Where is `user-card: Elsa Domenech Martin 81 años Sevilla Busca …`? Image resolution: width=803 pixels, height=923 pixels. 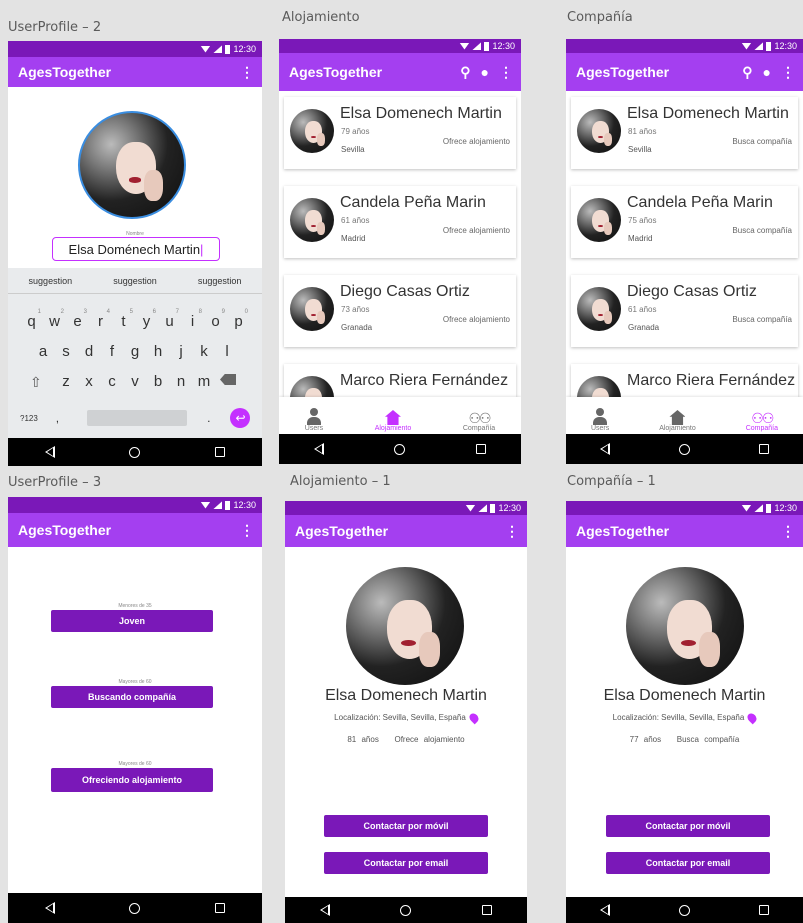
user-card: Elsa Domenech Martin 81 años Sevilla Busca … is located at coordinates (684, 133).